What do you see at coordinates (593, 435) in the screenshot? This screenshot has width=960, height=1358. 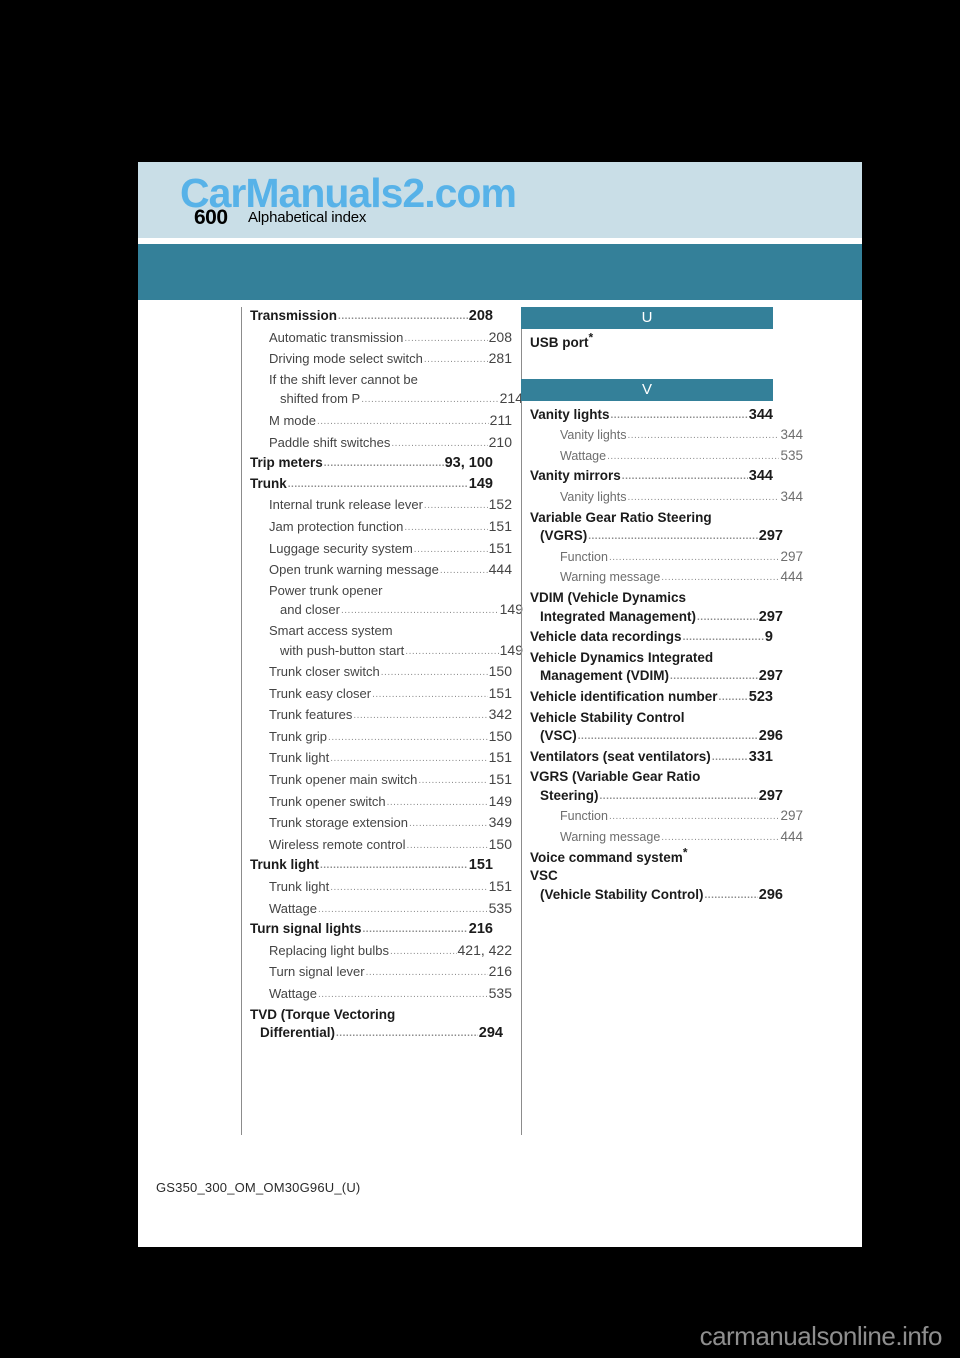 I see `index-entry-label: Vanity lights` at bounding box center [593, 435].